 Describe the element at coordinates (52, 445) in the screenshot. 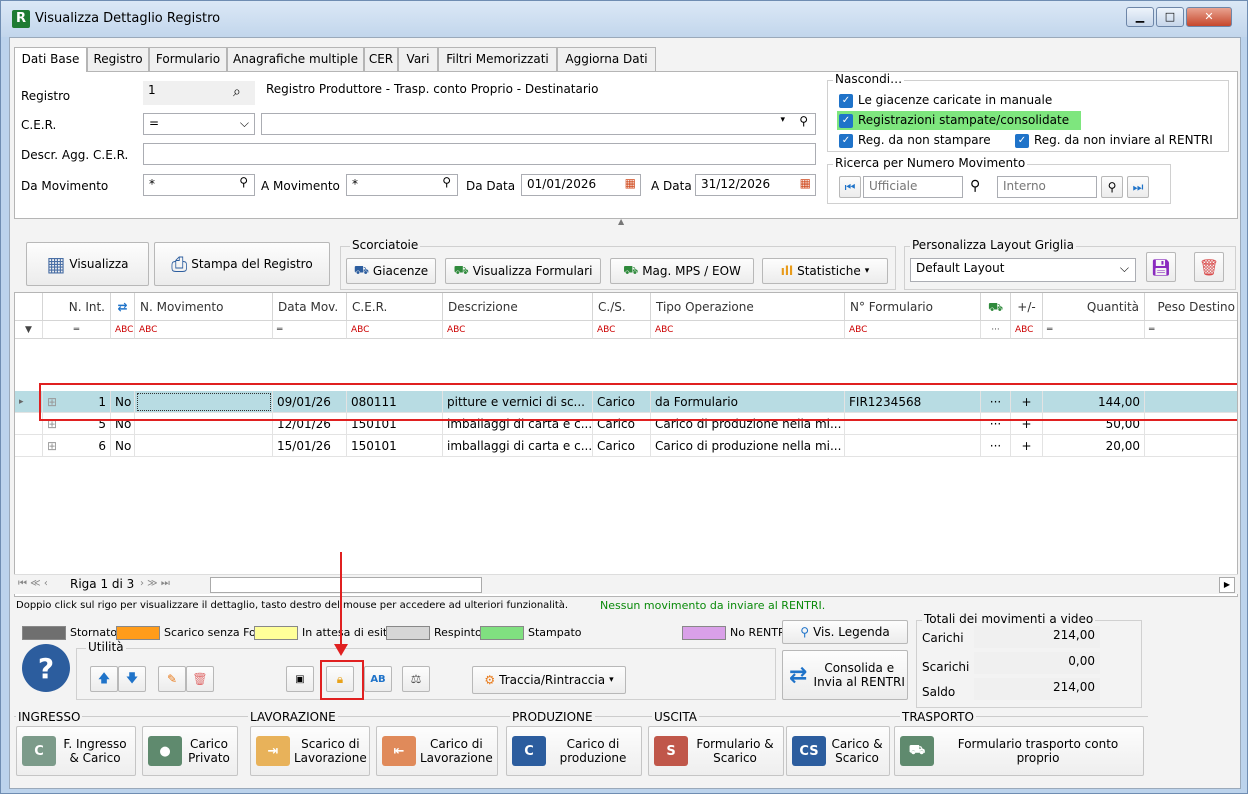

I see `expand-icon: ⊞` at that location.